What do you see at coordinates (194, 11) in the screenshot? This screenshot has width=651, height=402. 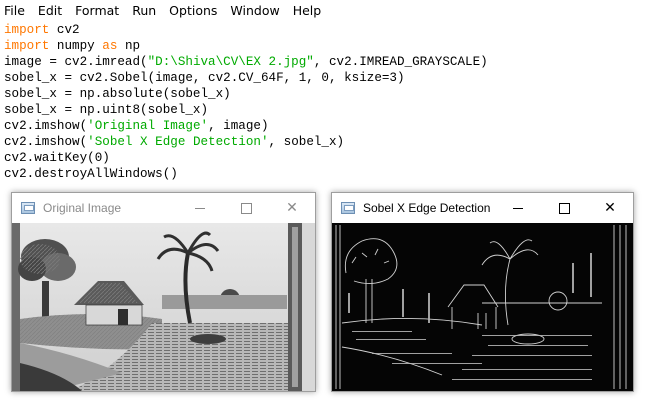 I see `menu-options: Options` at bounding box center [194, 11].